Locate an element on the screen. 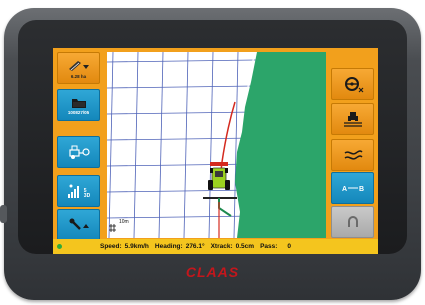  field-button: 100827/05 is located at coordinates (78, 105).